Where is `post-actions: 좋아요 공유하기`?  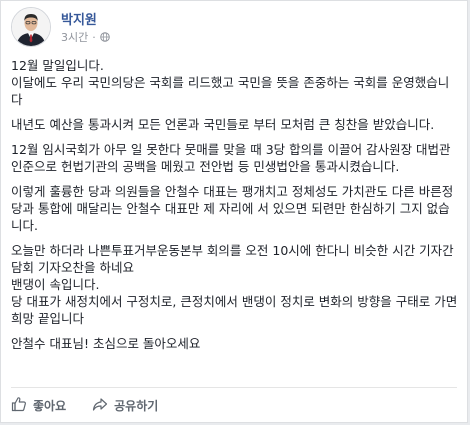 post-actions: 좋아요 공유하기 is located at coordinates (97, 405).